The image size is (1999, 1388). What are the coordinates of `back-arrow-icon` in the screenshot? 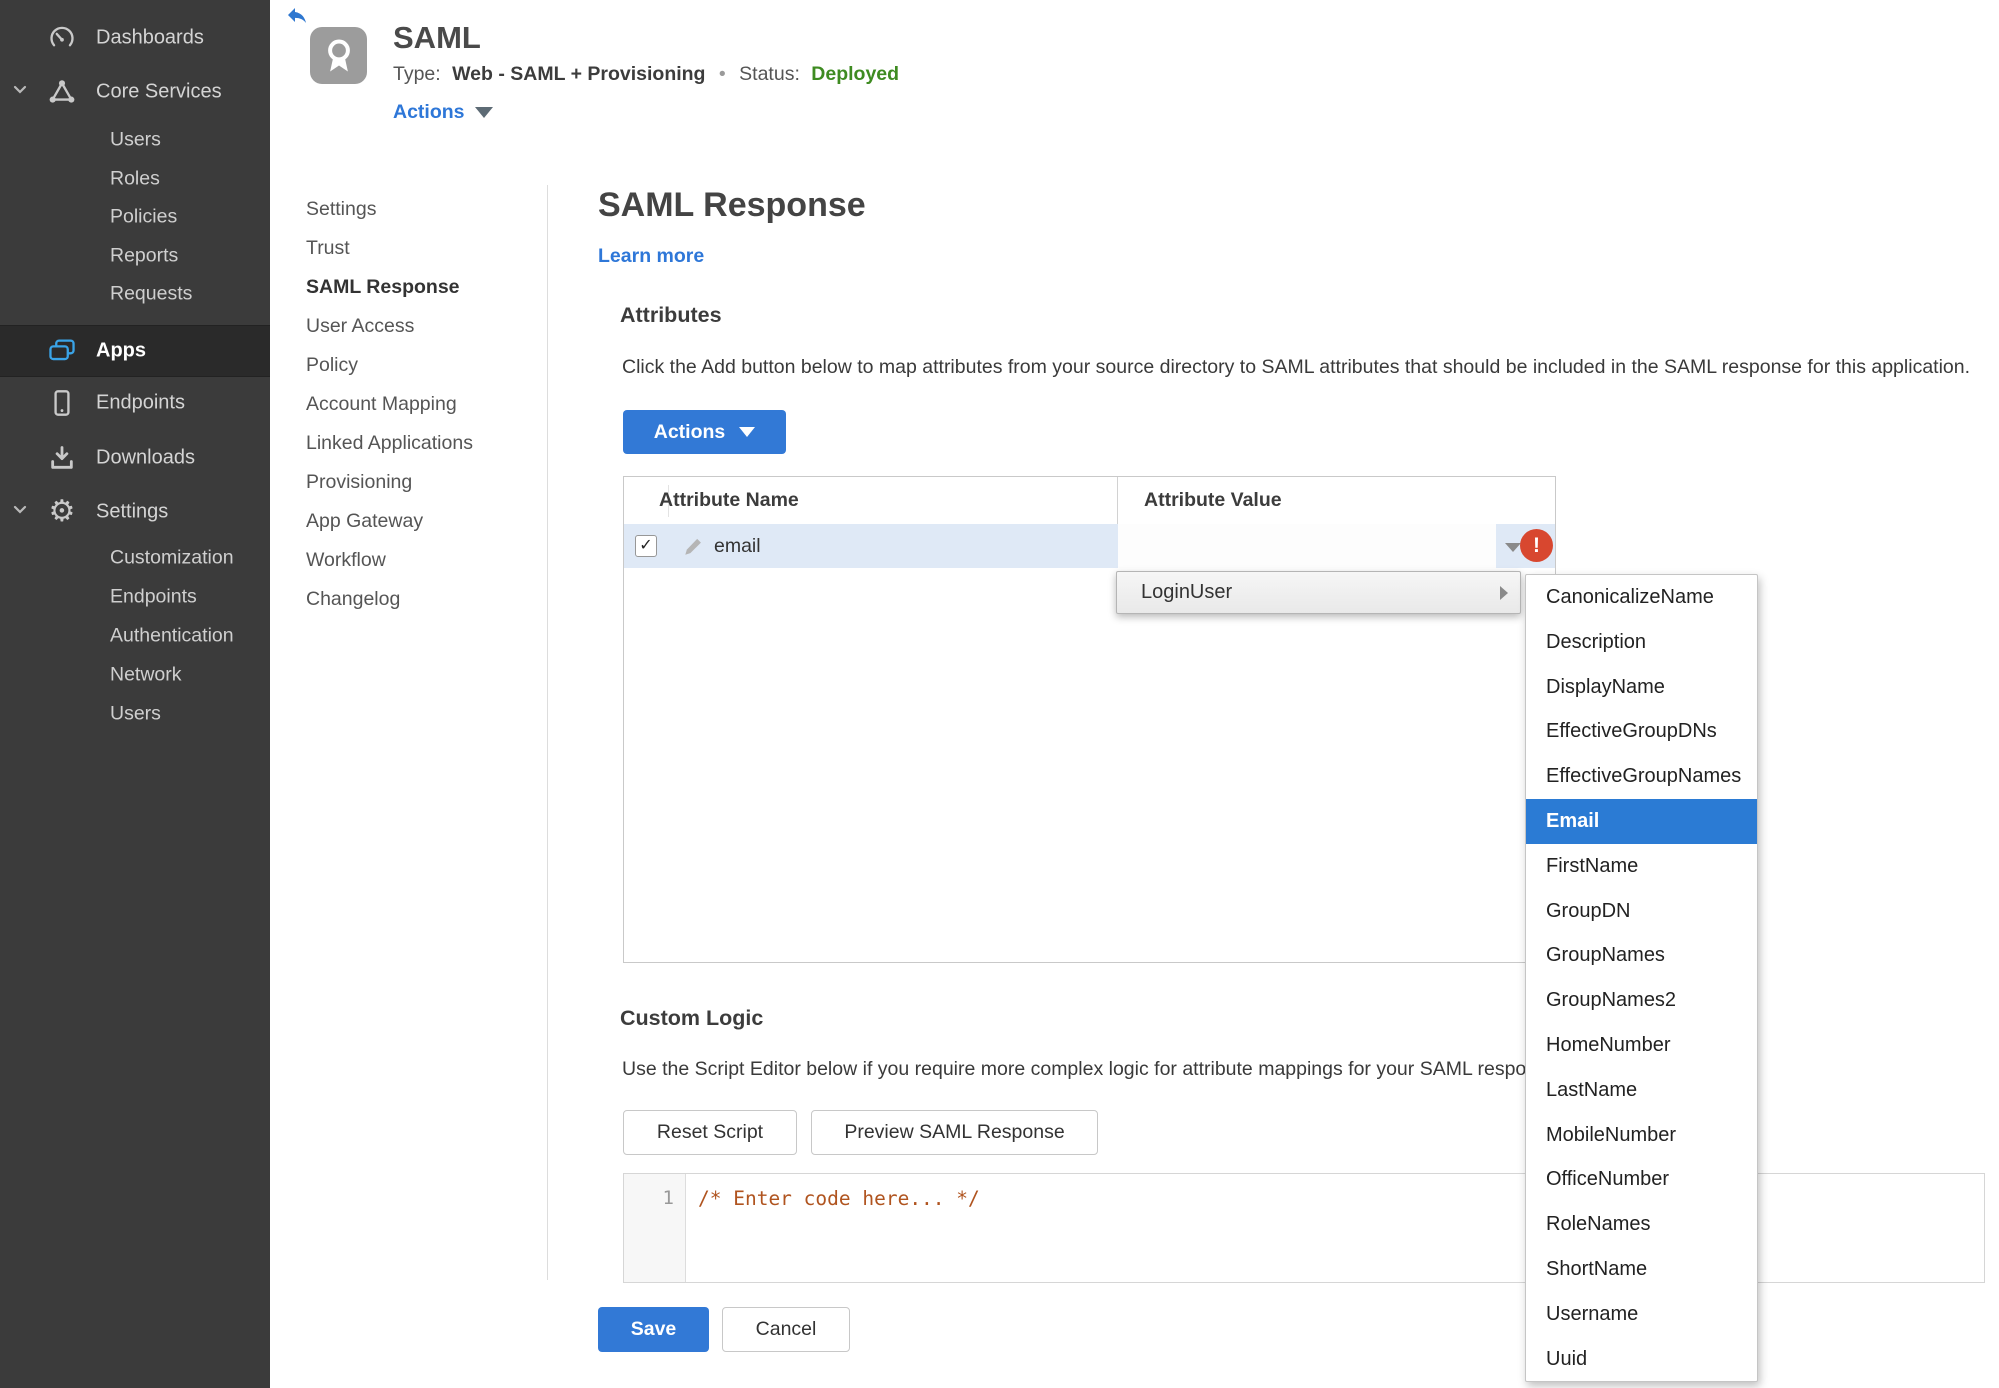 It's located at (297, 19).